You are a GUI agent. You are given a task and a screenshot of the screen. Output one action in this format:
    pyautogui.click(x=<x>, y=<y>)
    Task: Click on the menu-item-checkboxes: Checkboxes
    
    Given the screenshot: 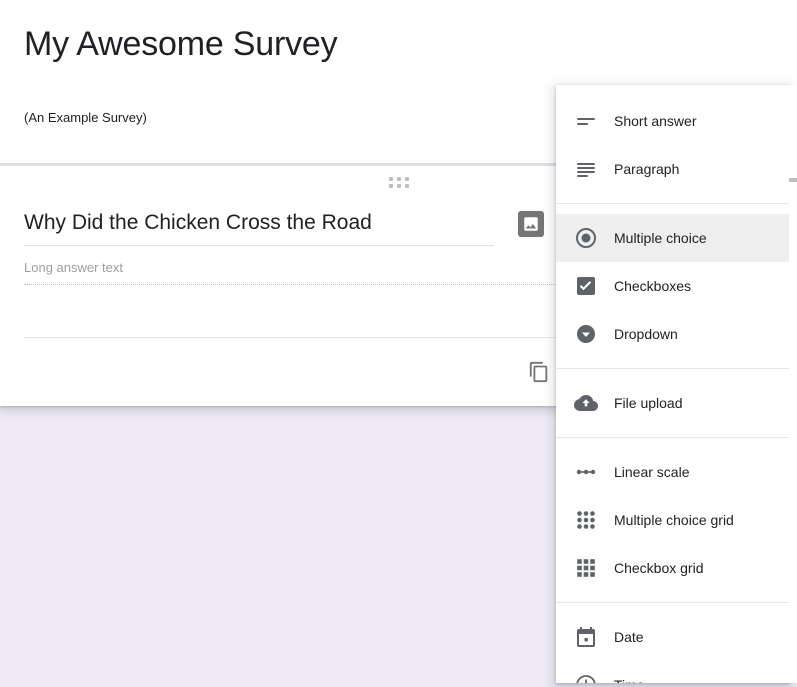 What is the action you would take?
    pyautogui.click(x=673, y=286)
    